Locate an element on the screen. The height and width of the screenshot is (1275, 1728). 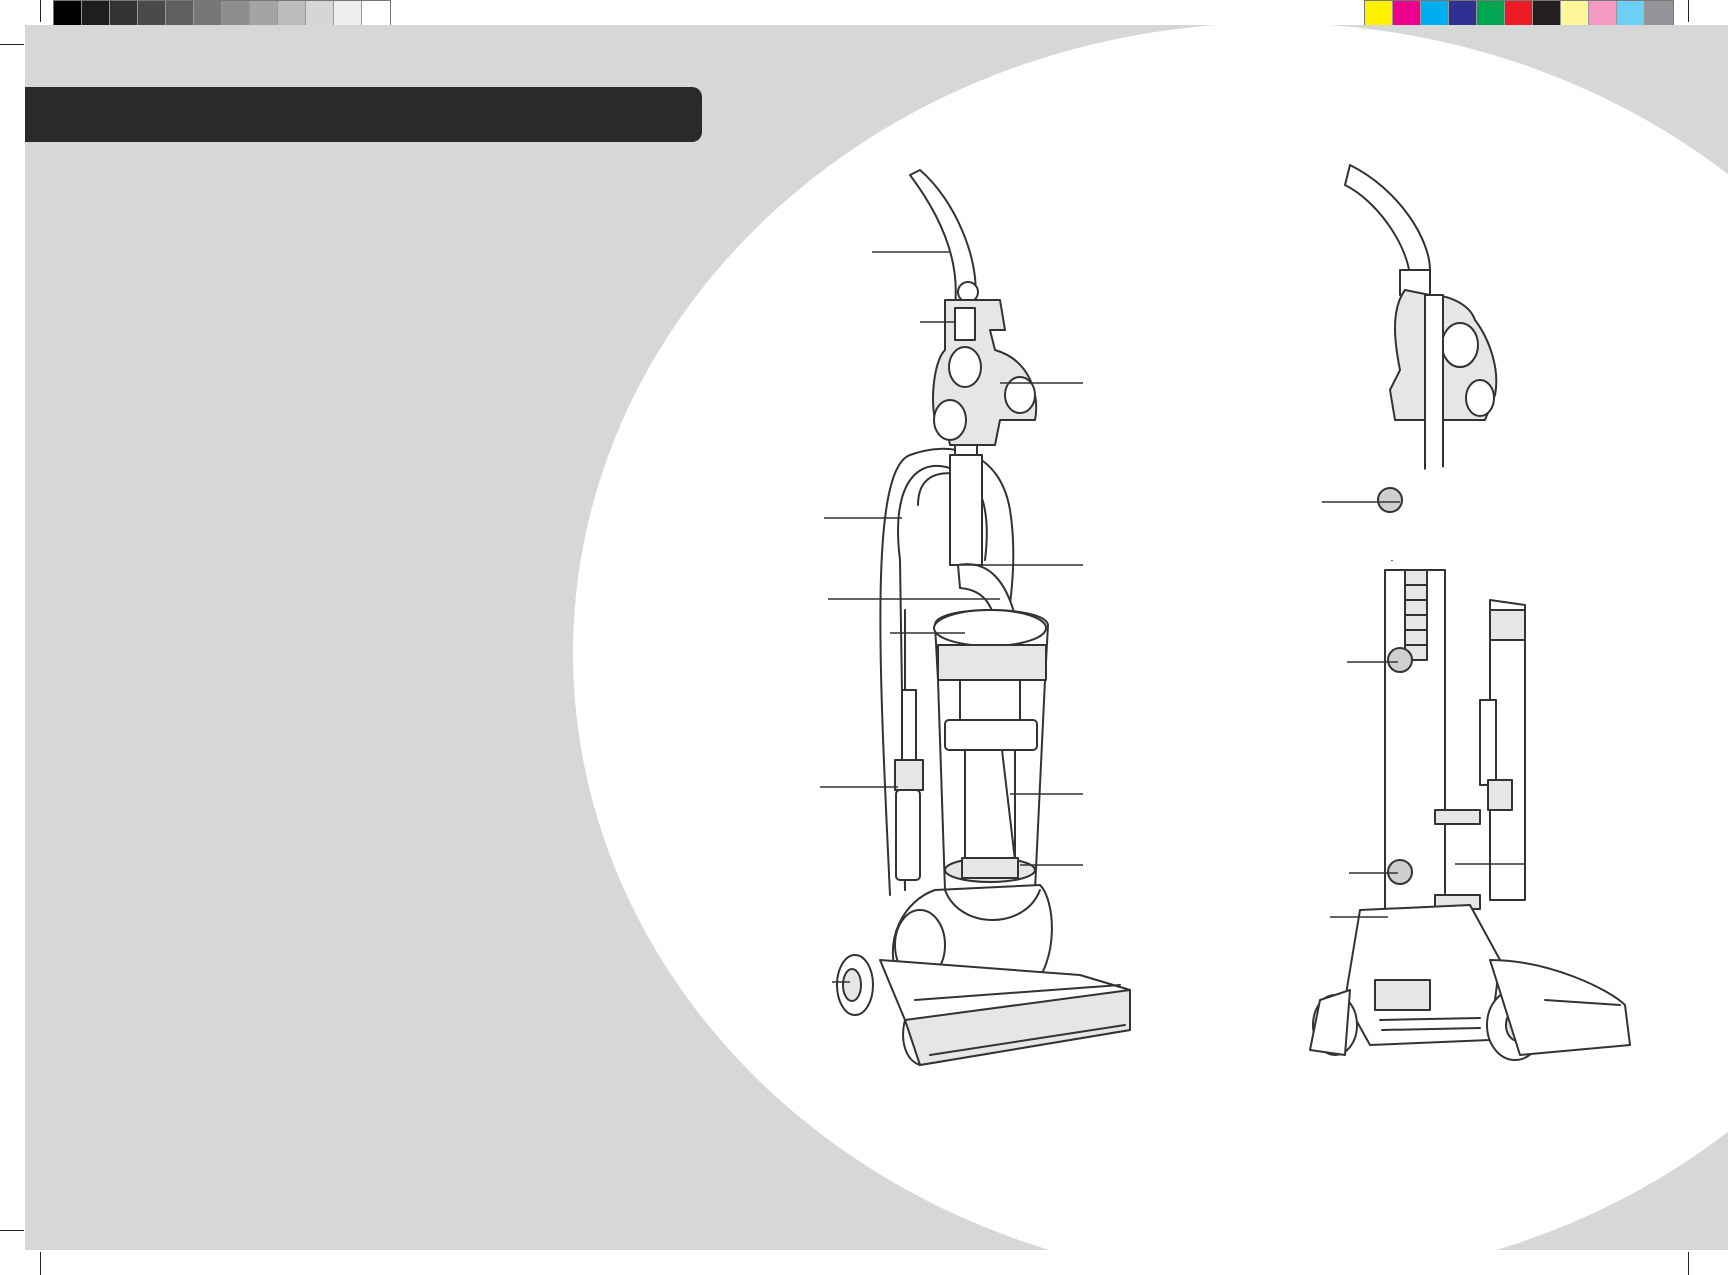
vacuum-side-view is located at coordinates (1470, 612).